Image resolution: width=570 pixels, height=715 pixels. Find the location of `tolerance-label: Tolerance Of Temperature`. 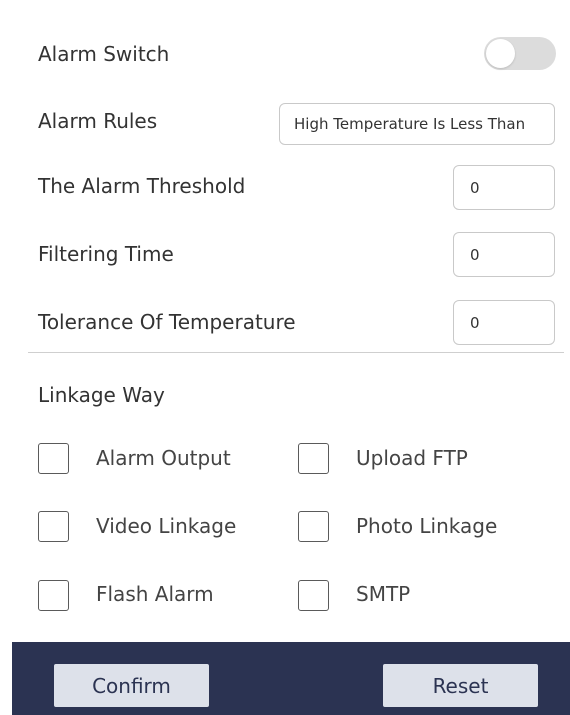

tolerance-label: Tolerance Of Temperature is located at coordinates (167, 322).